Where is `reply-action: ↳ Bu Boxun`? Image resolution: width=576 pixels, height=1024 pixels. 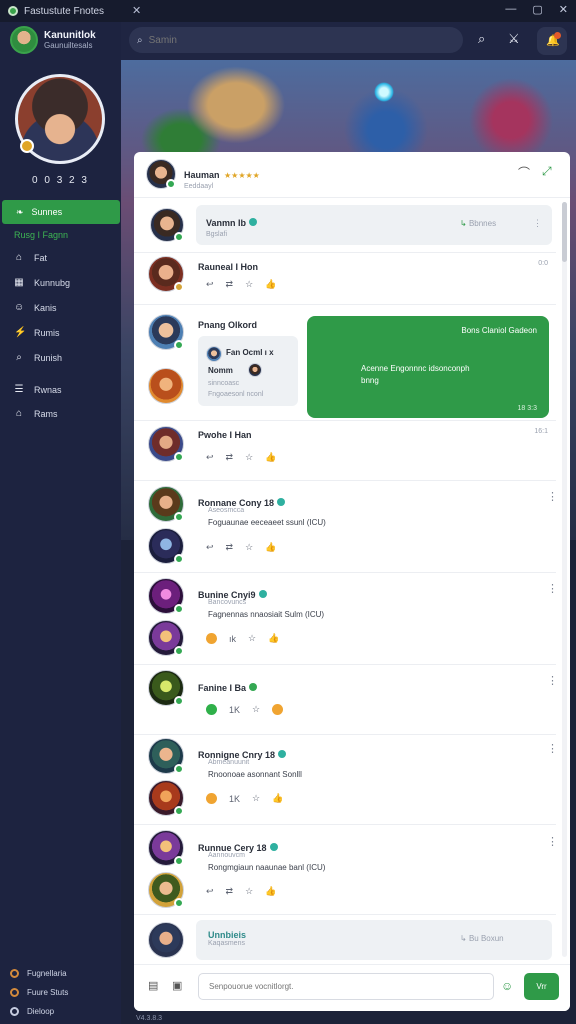
reply-action: ↳ Bu Boxun is located at coordinates (482, 938).